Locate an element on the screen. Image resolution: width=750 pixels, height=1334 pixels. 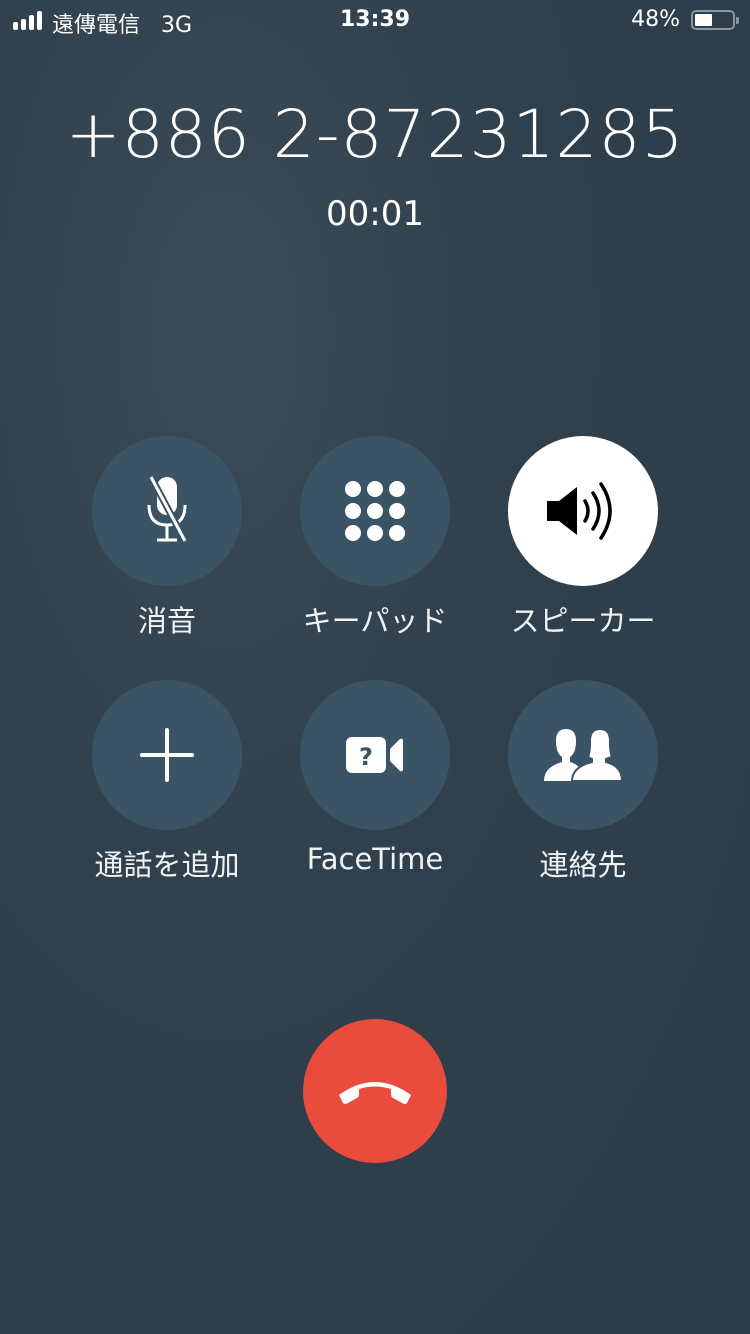
mute-button is located at coordinates (167, 511).